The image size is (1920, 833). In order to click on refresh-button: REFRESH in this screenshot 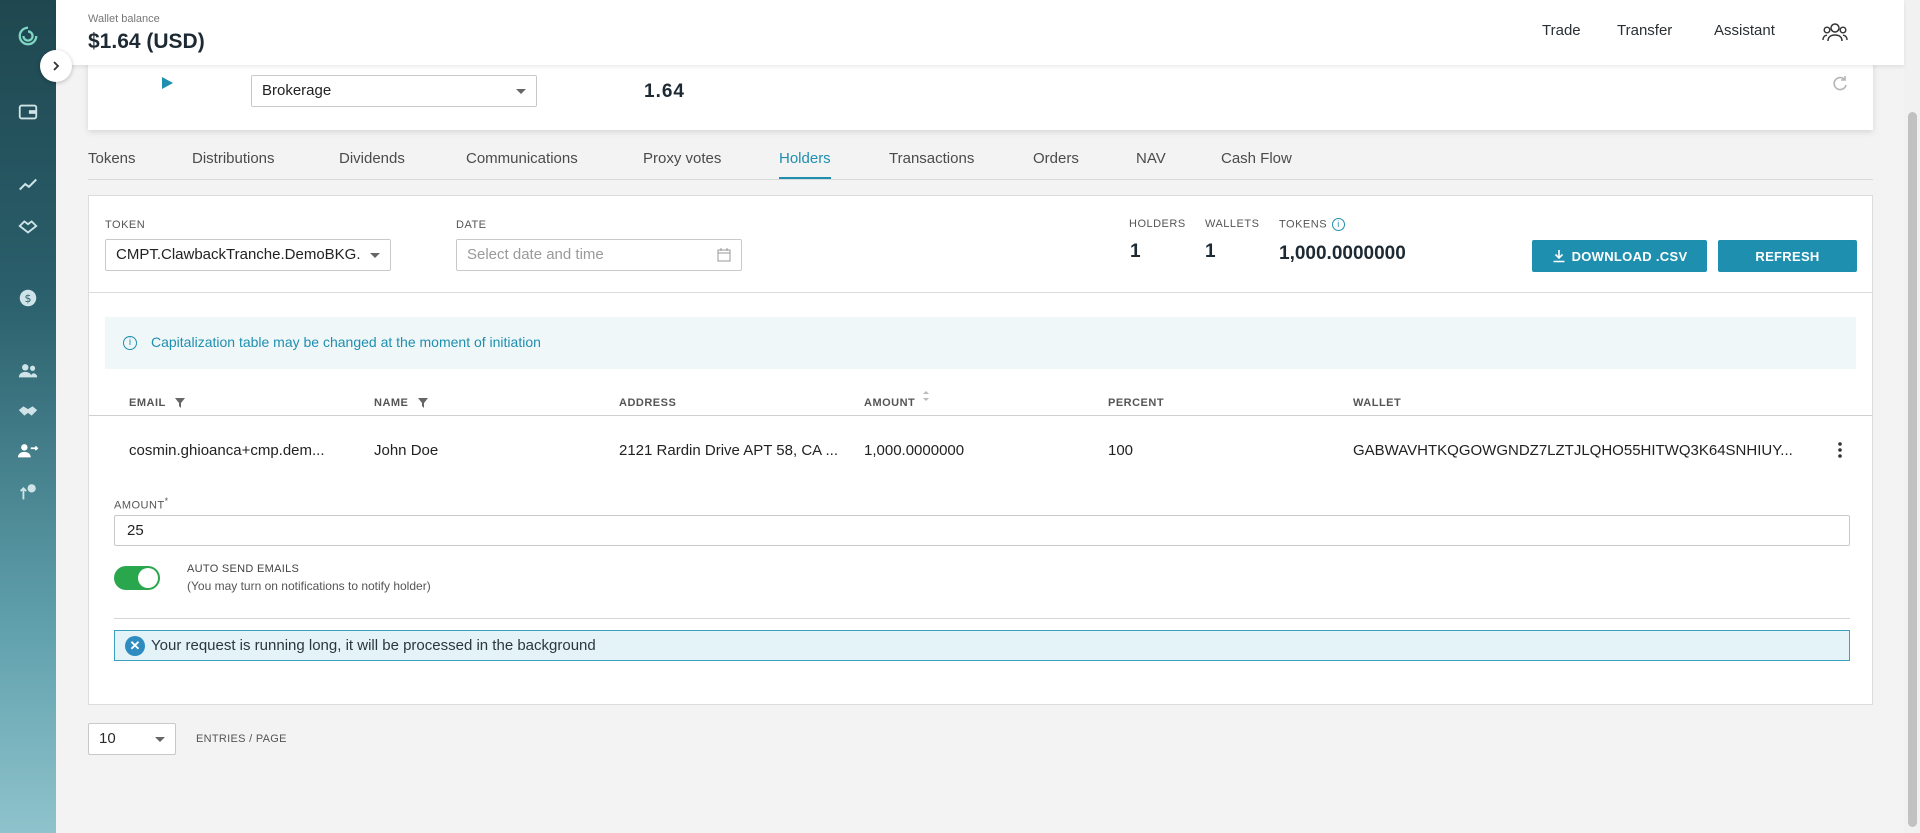, I will do `click(1787, 256)`.